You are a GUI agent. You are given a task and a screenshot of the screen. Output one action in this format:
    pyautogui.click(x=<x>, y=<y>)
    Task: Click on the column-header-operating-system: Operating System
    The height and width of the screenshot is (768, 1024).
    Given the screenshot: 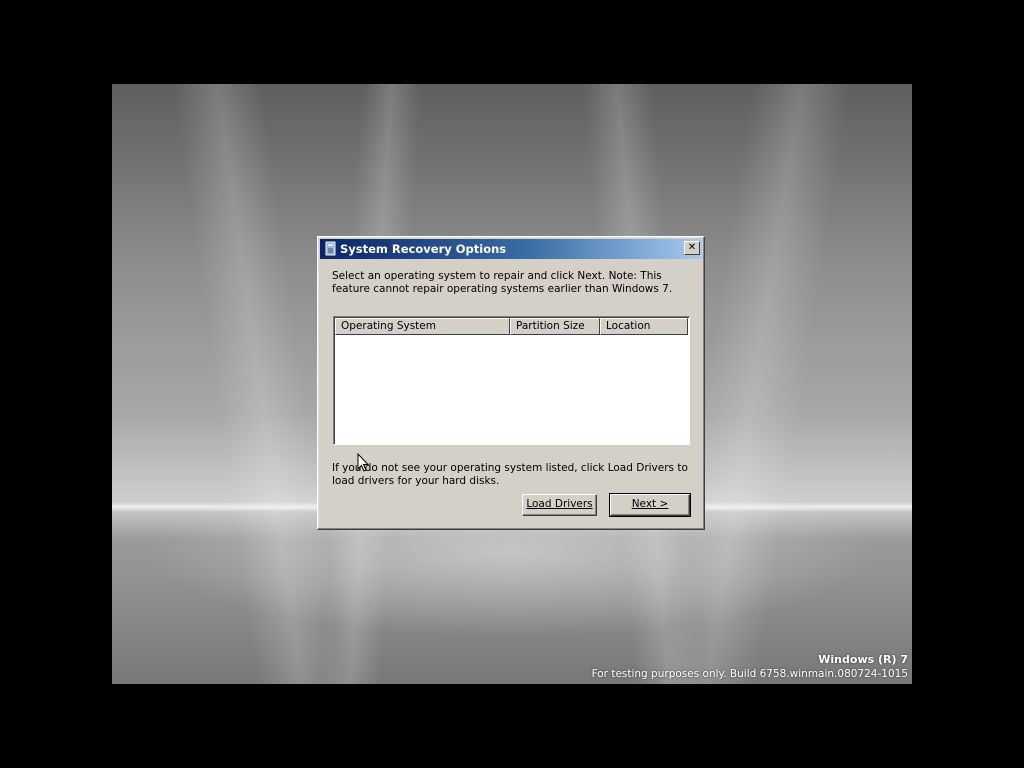 What is the action you would take?
    pyautogui.click(x=422, y=326)
    